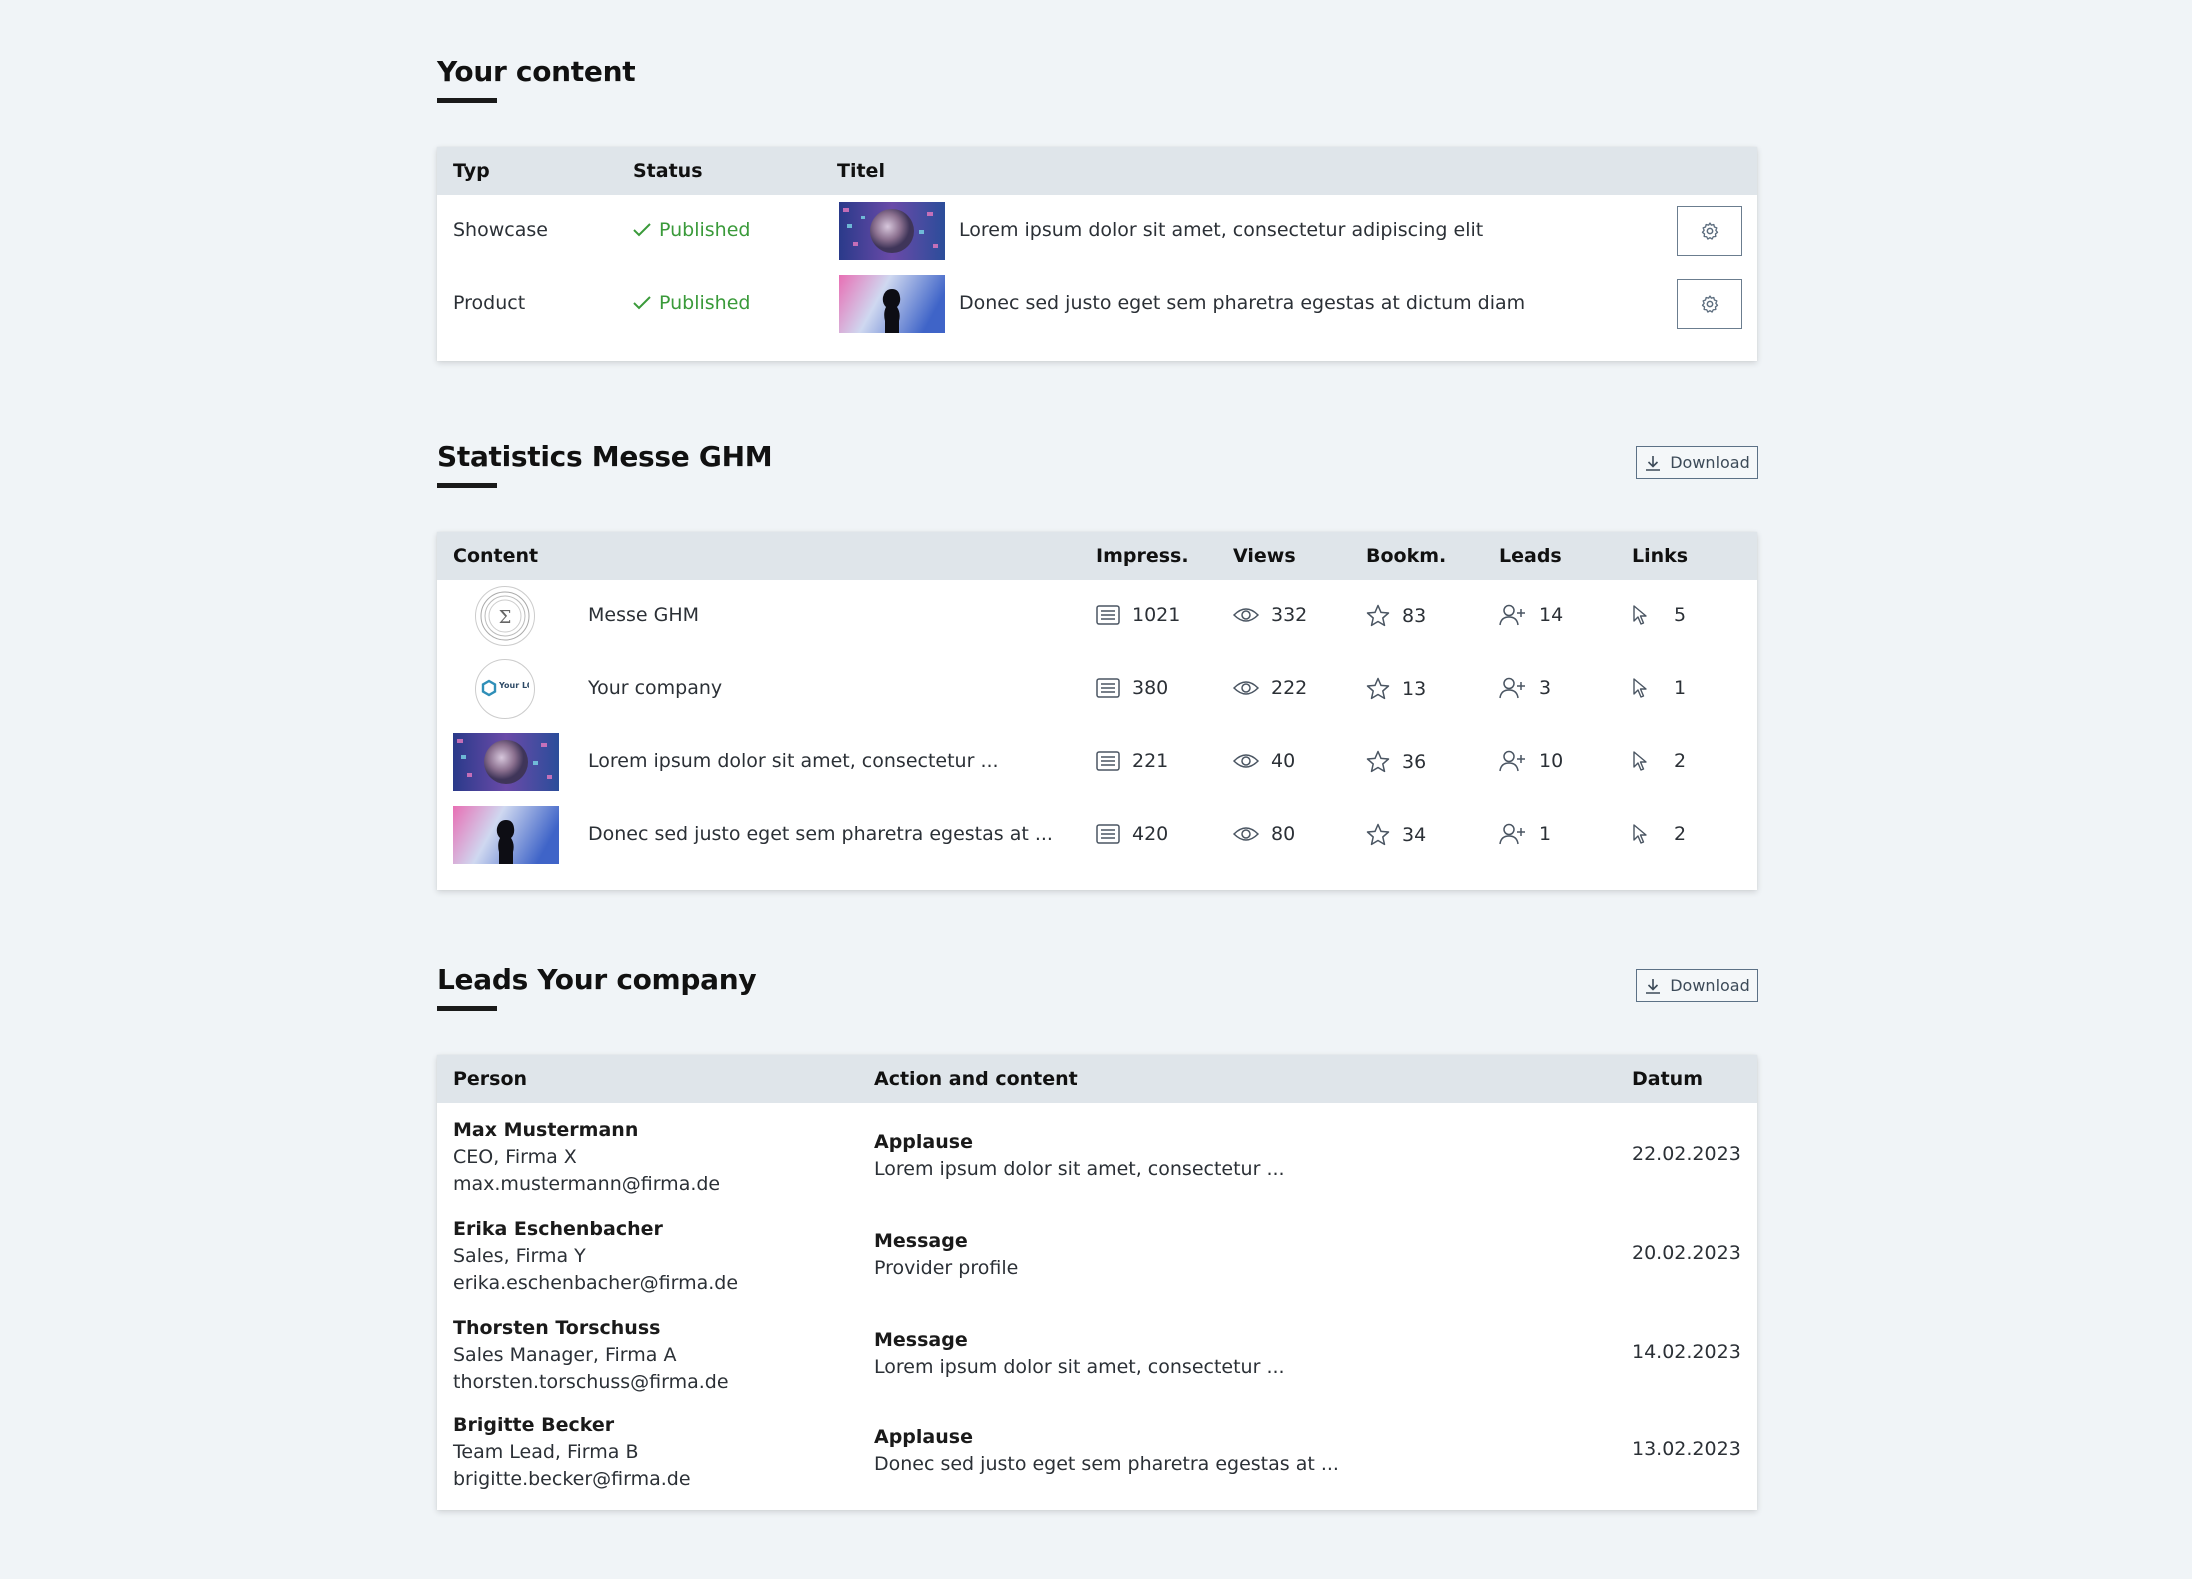  What do you see at coordinates (1710, 985) in the screenshot?
I see `download-label: Download` at bounding box center [1710, 985].